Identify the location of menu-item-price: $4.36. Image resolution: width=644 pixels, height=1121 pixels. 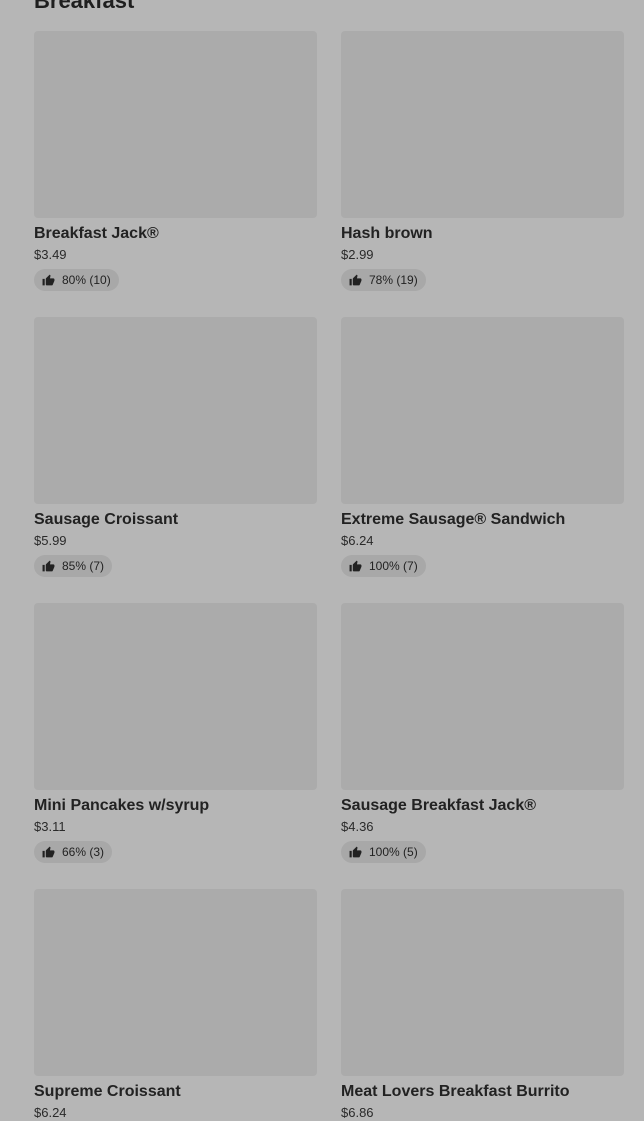
(357, 826).